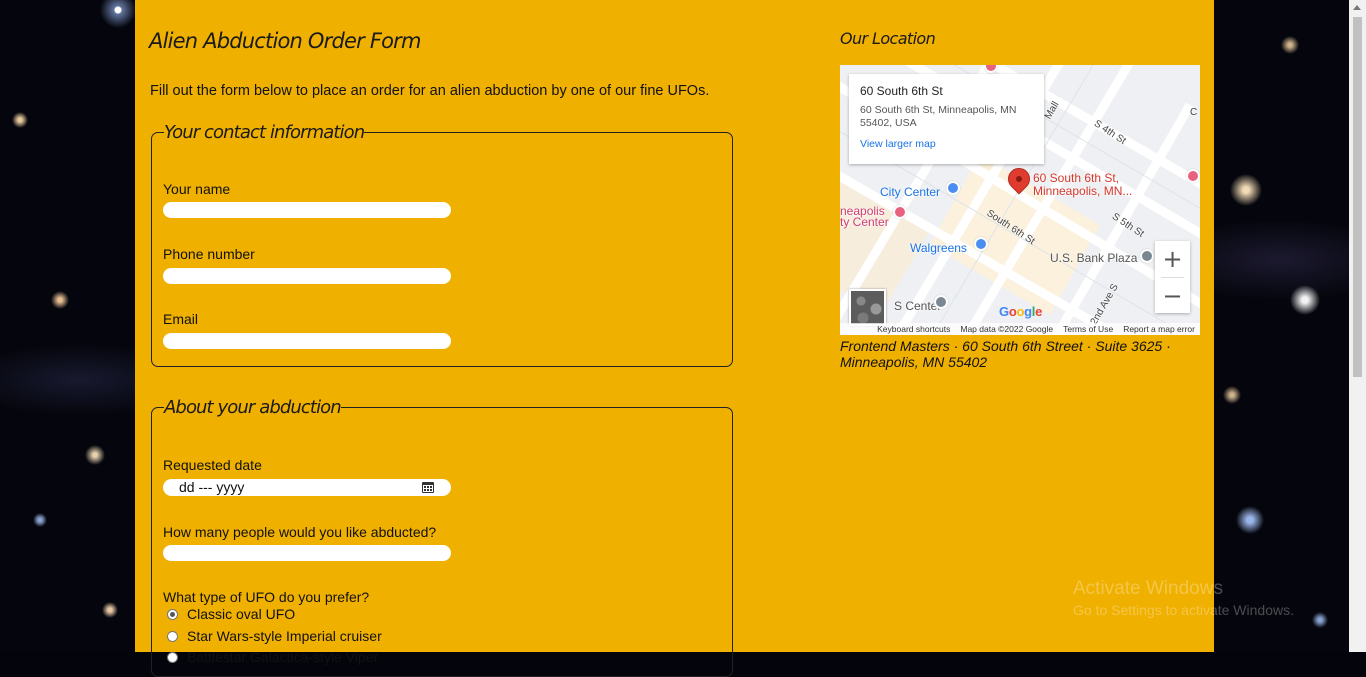  What do you see at coordinates (1088, 329) in the screenshot?
I see `terms-of-use-link: Terms of Use` at bounding box center [1088, 329].